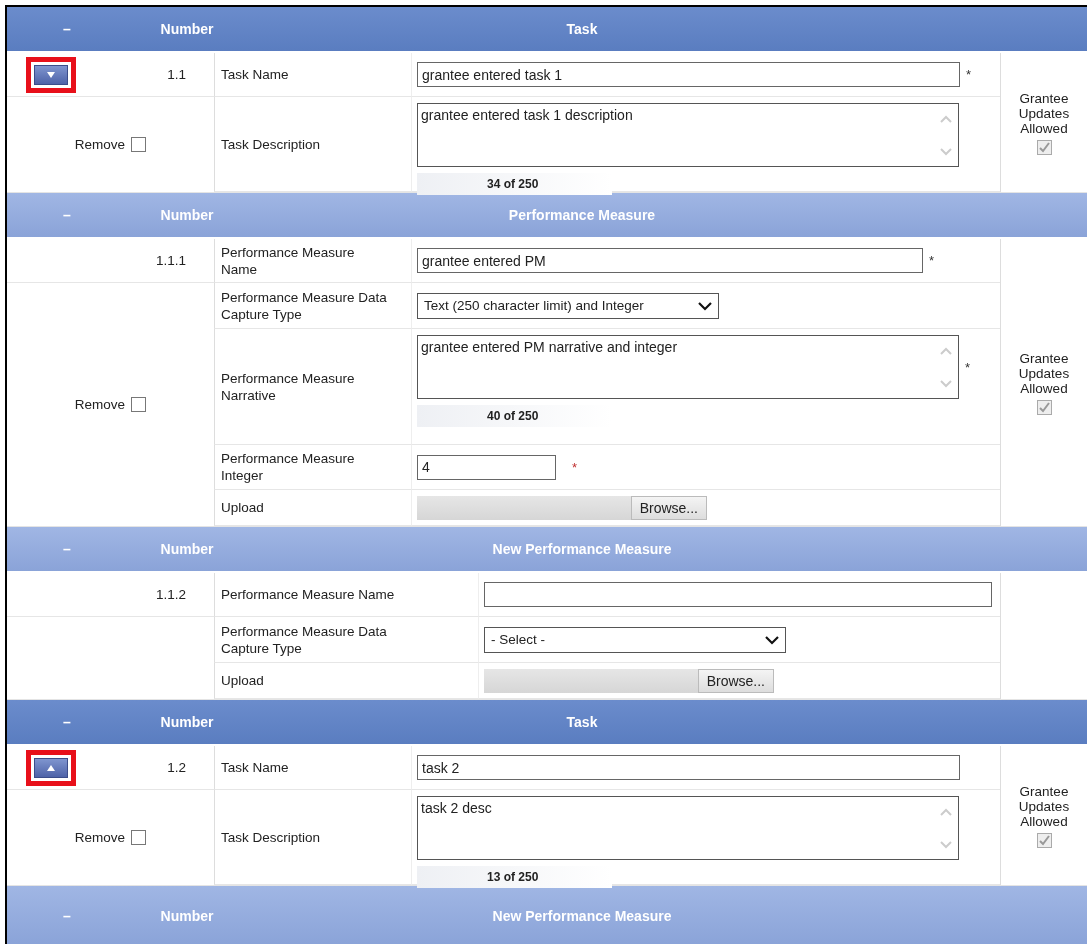  Describe the element at coordinates (568, 305) in the screenshot. I see `dropdown: Text (250 character limit) and Integer` at that location.